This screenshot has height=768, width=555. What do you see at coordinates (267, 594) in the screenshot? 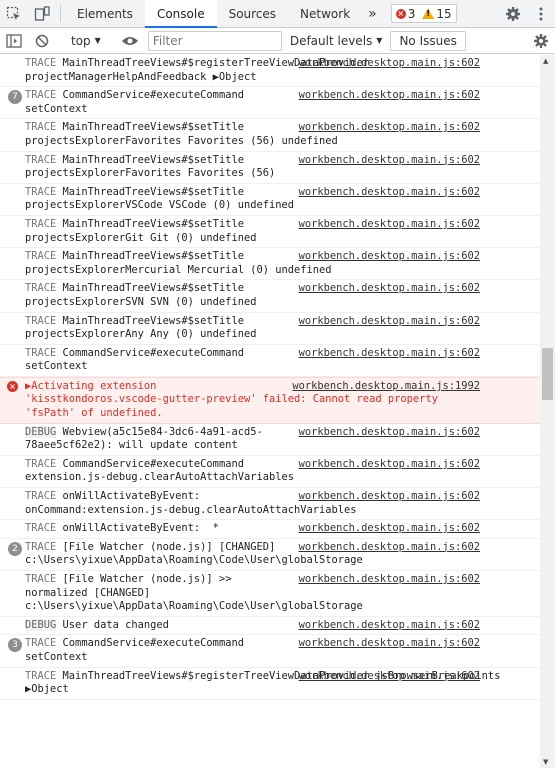
I see `log-line: normalized [CHANGED]` at bounding box center [267, 594].